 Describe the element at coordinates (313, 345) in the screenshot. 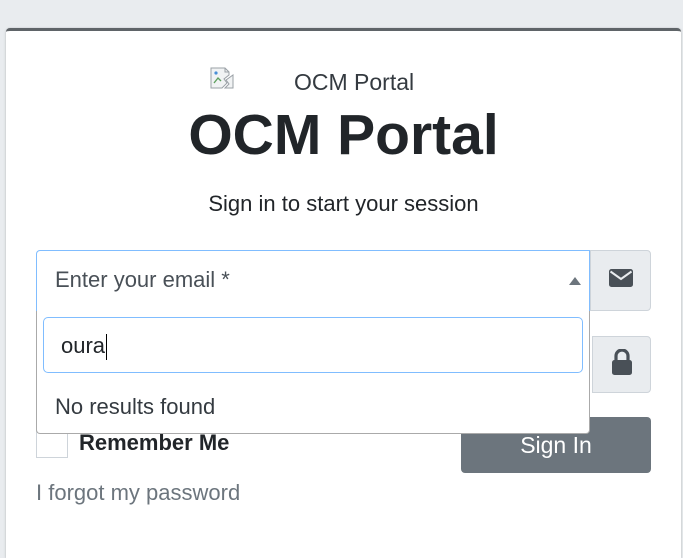

I see `dropdown-search-input: oura` at that location.